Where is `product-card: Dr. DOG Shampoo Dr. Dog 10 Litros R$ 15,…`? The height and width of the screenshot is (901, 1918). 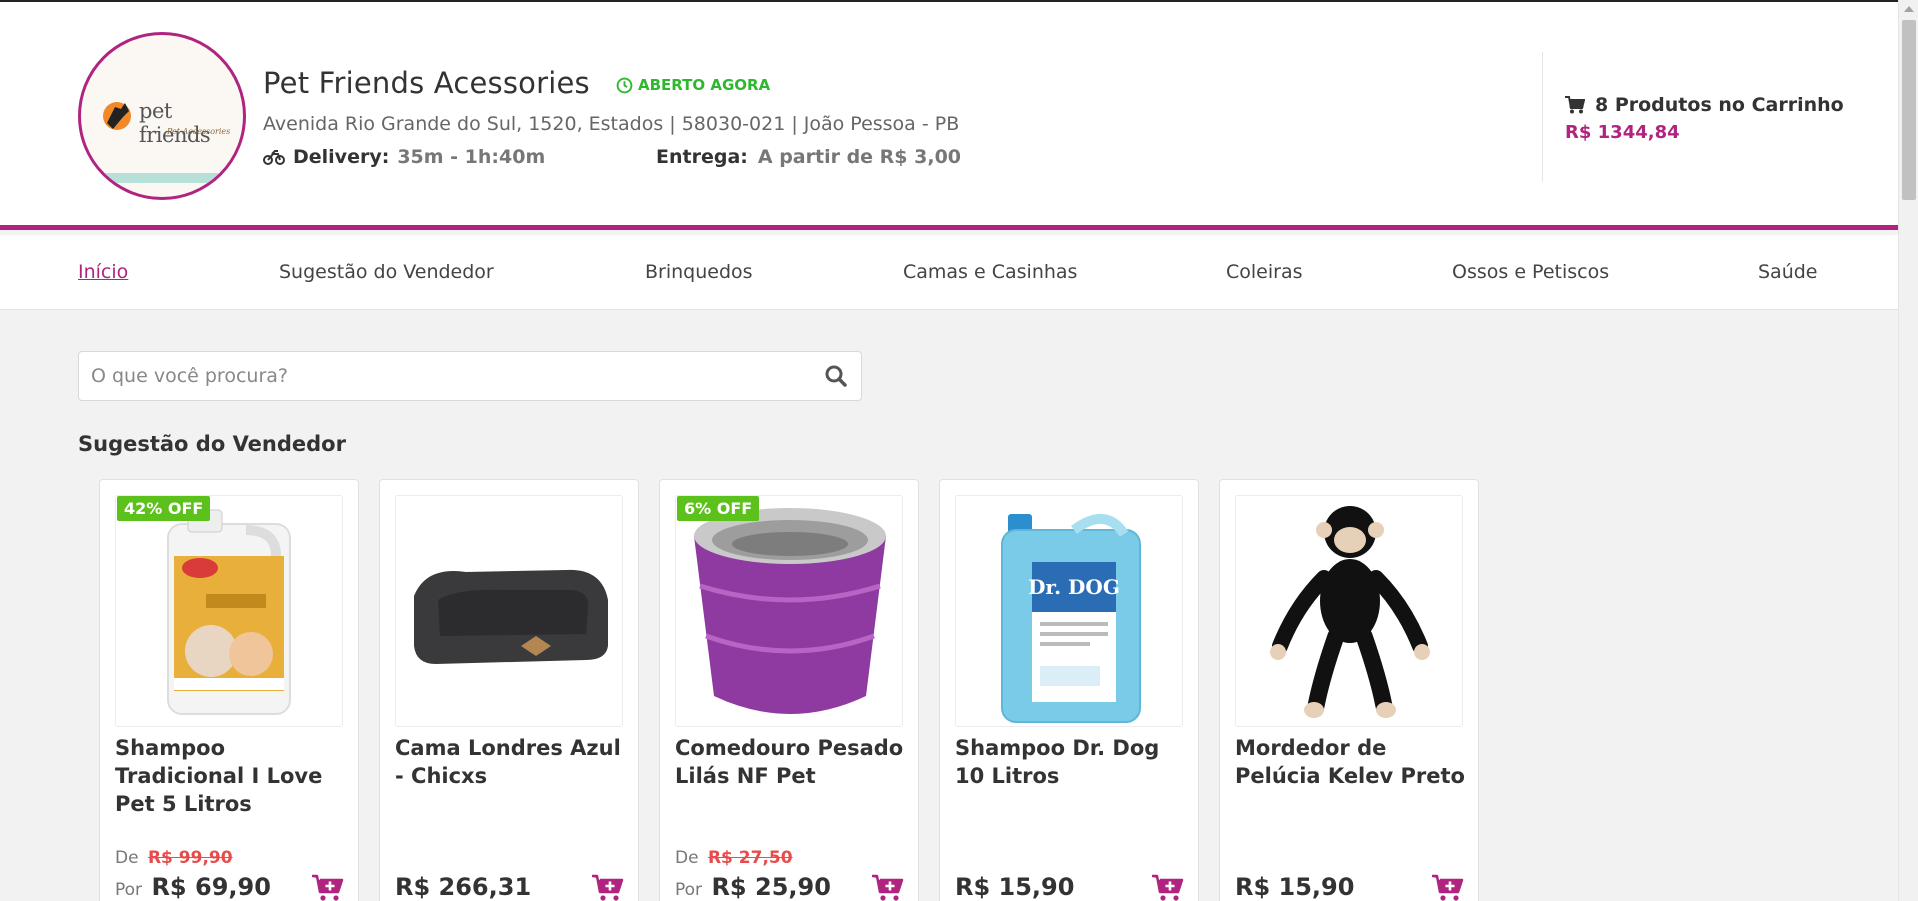
product-card: Dr. DOG Shampoo Dr. Dog 10 Litros R$ 15,… is located at coordinates (1069, 690).